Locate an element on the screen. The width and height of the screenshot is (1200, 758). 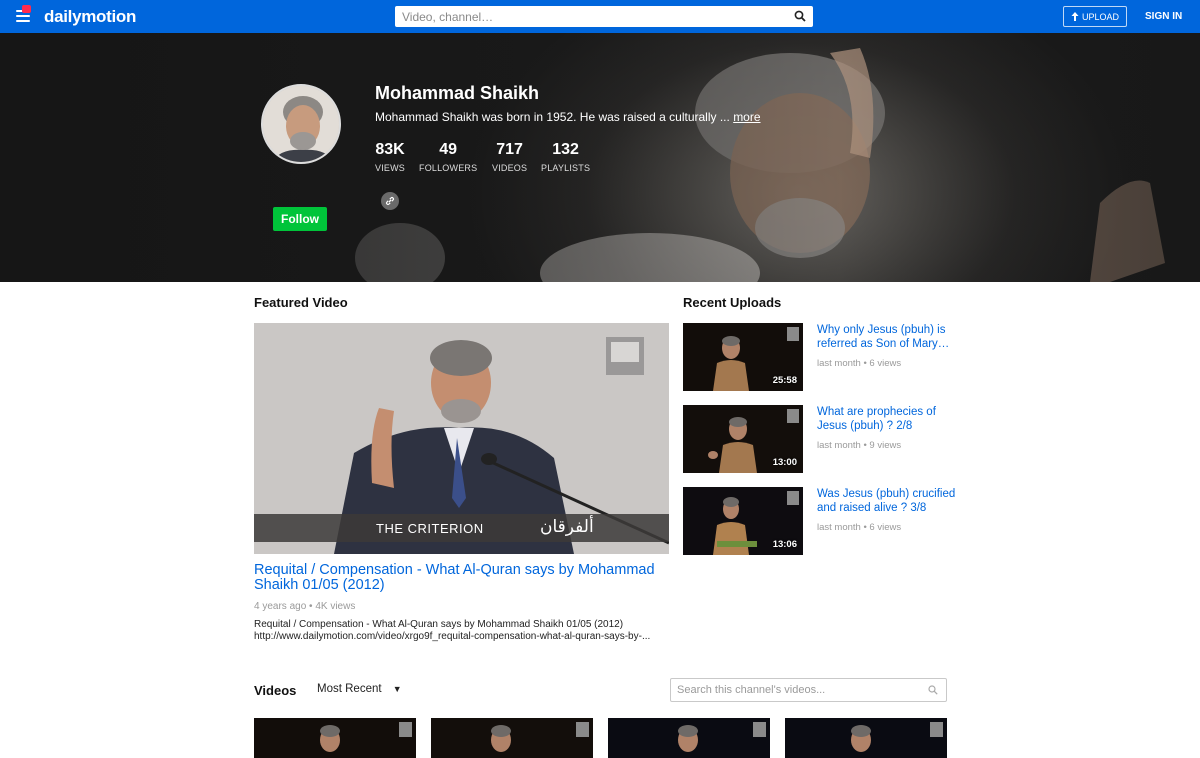
video-caption-arabic: ألفرقان is located at coordinates (567, 527).